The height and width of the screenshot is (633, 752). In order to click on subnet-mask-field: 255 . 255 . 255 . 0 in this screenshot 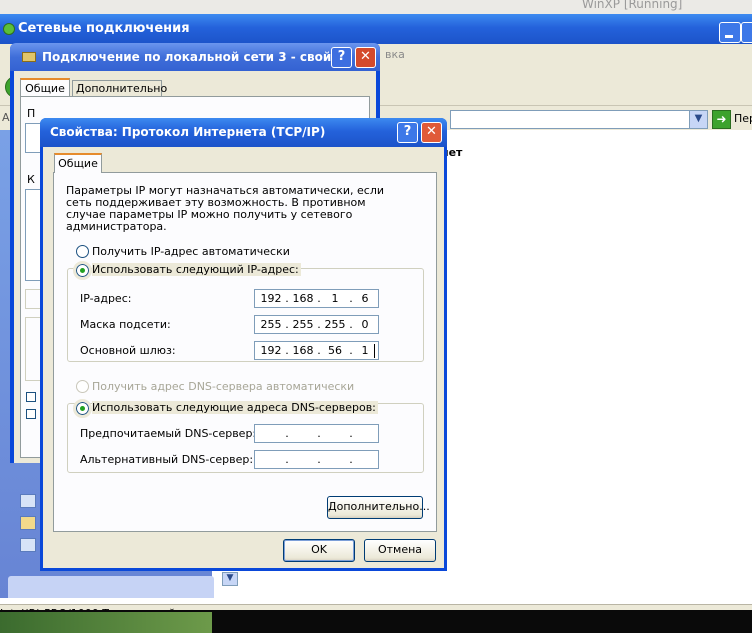, I will do `click(316, 324)`.